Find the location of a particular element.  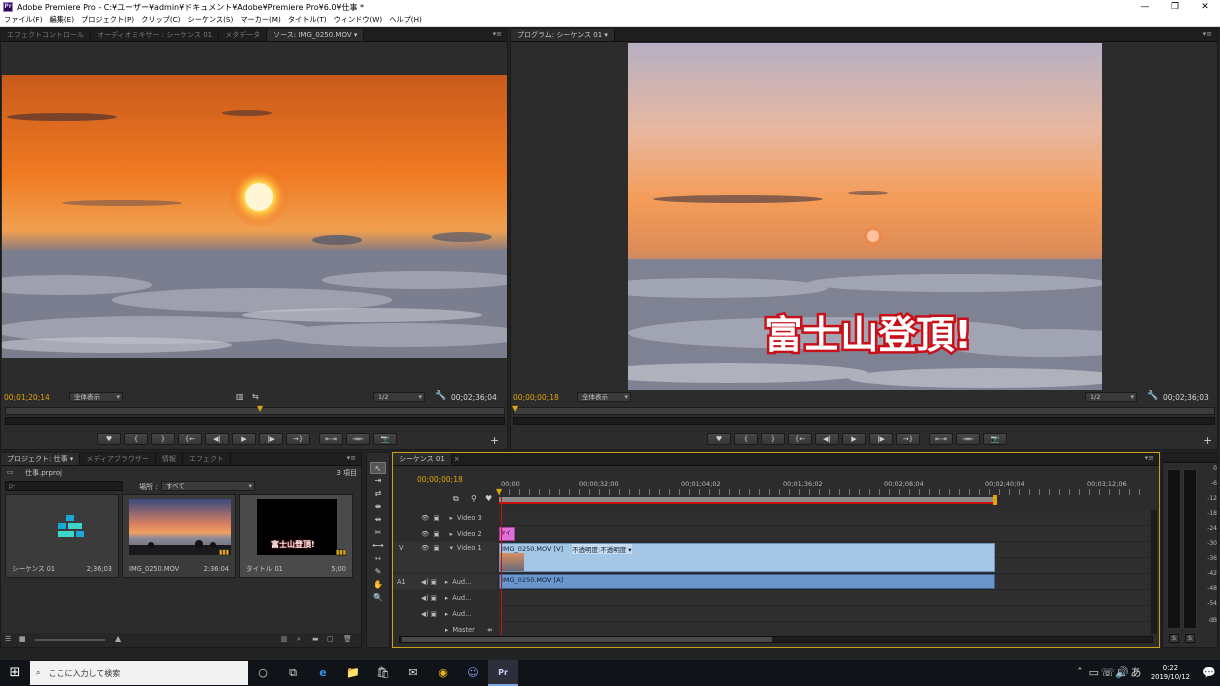

tab-source: ソース: IMG_0250.MOV ▾ is located at coordinates (316, 35).